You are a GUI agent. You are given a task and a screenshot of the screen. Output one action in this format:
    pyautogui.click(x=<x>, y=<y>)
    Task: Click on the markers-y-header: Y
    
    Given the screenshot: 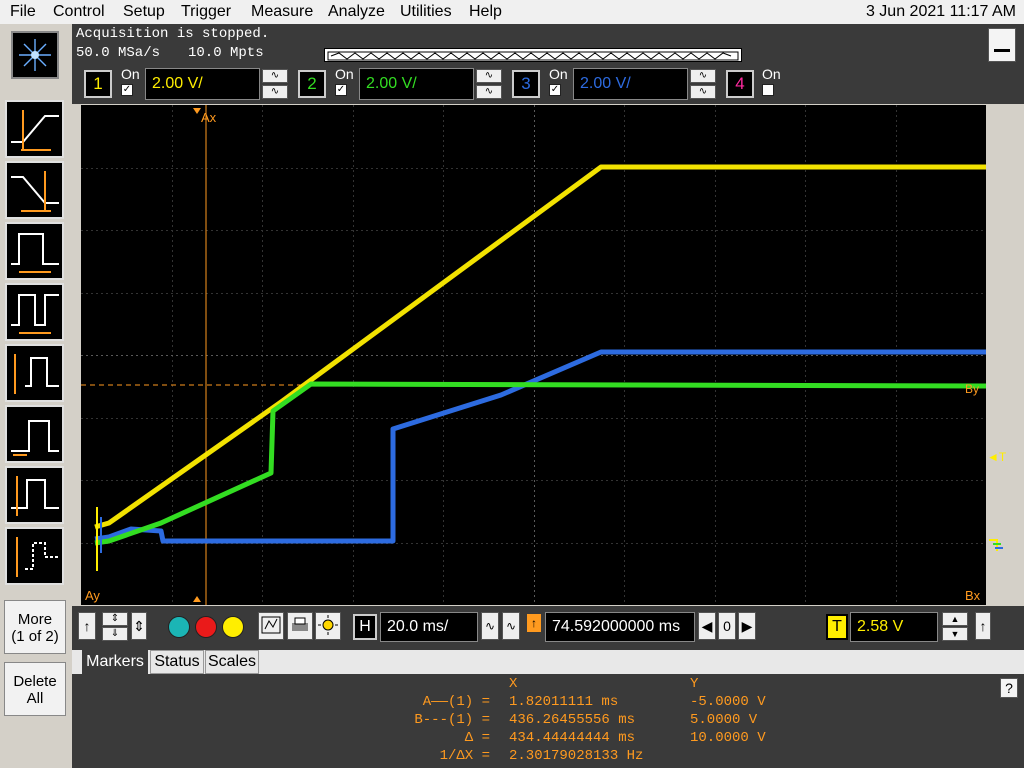 What is the action you would take?
    pyautogui.click(x=694, y=684)
    